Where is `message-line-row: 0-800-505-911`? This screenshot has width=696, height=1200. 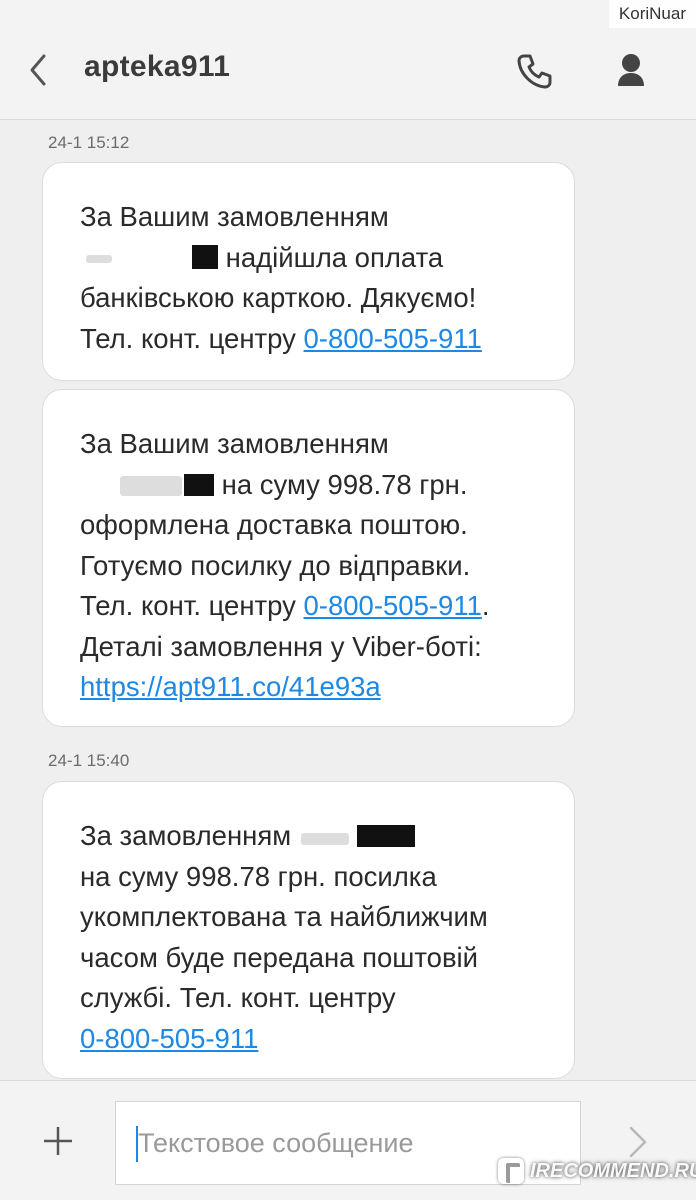
message-line-row: 0-800-505-911 is located at coordinates (310, 1039).